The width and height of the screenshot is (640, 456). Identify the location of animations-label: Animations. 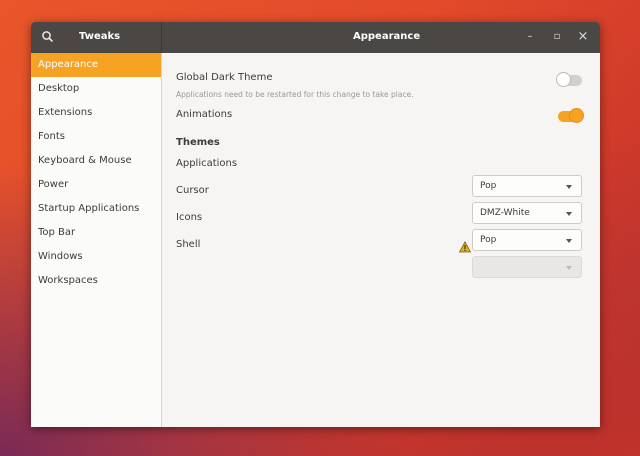
(204, 114).